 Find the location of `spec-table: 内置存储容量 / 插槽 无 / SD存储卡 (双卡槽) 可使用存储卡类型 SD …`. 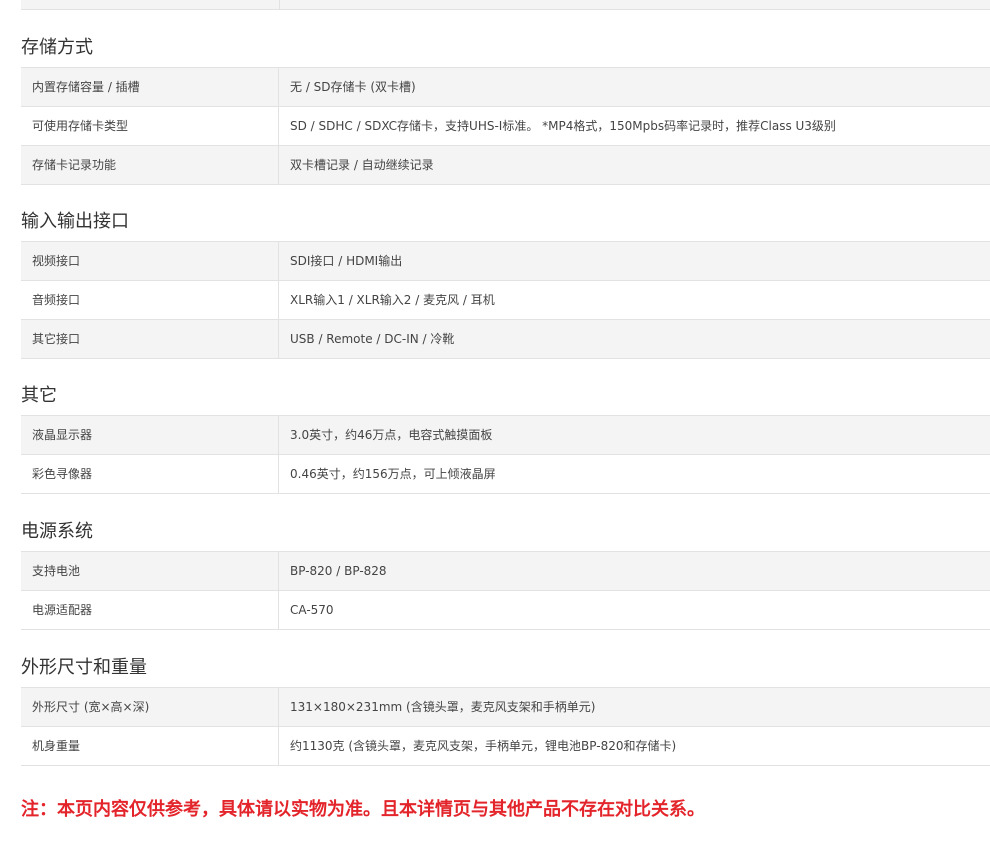

spec-table: 内置存储容量 / 插槽 无 / SD存储卡 (双卡槽) 可使用存储卡类型 SD … is located at coordinates (505, 126).